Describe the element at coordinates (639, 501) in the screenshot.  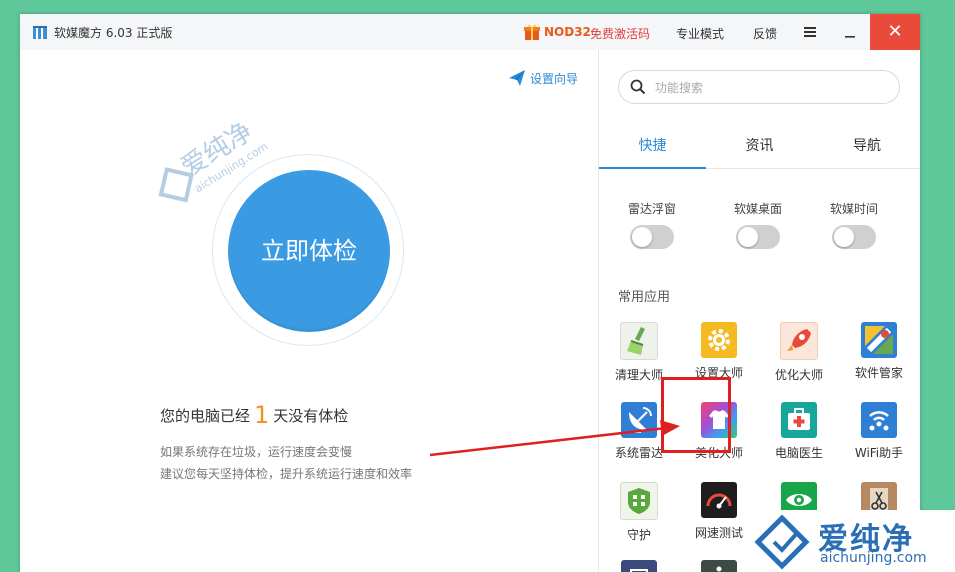
I see `shield-grid-icon` at that location.